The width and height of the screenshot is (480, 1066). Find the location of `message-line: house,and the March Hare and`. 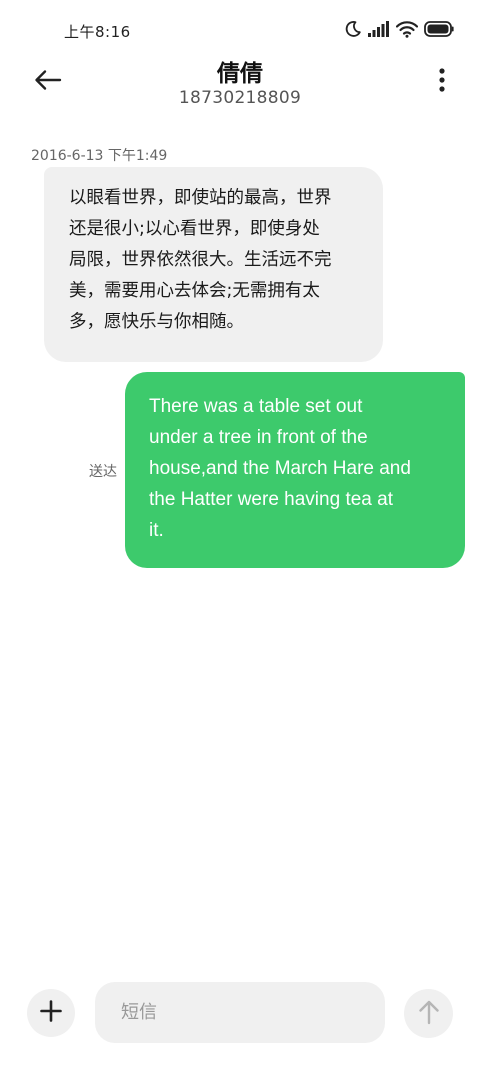

message-line: house,and the March Hare and is located at coordinates (280, 468).